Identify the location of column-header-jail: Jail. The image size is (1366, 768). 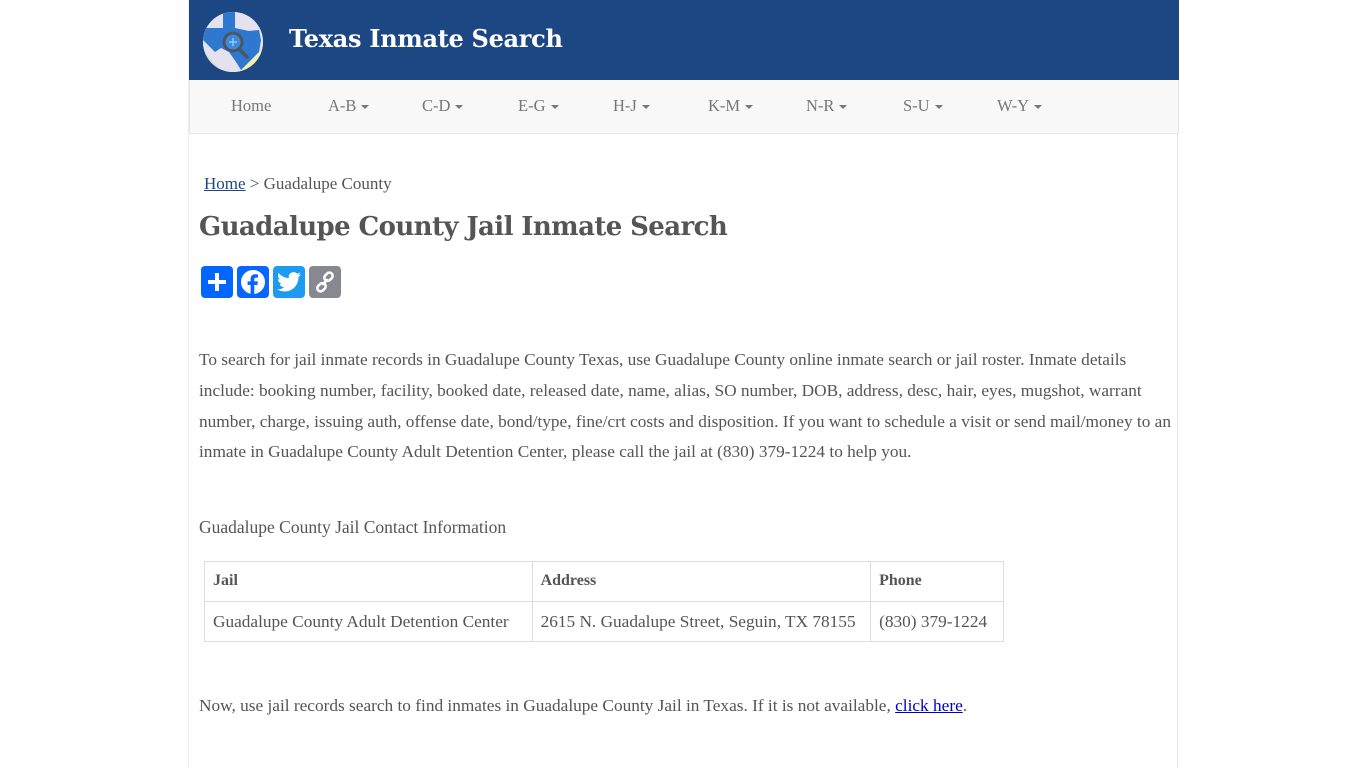
(368, 581).